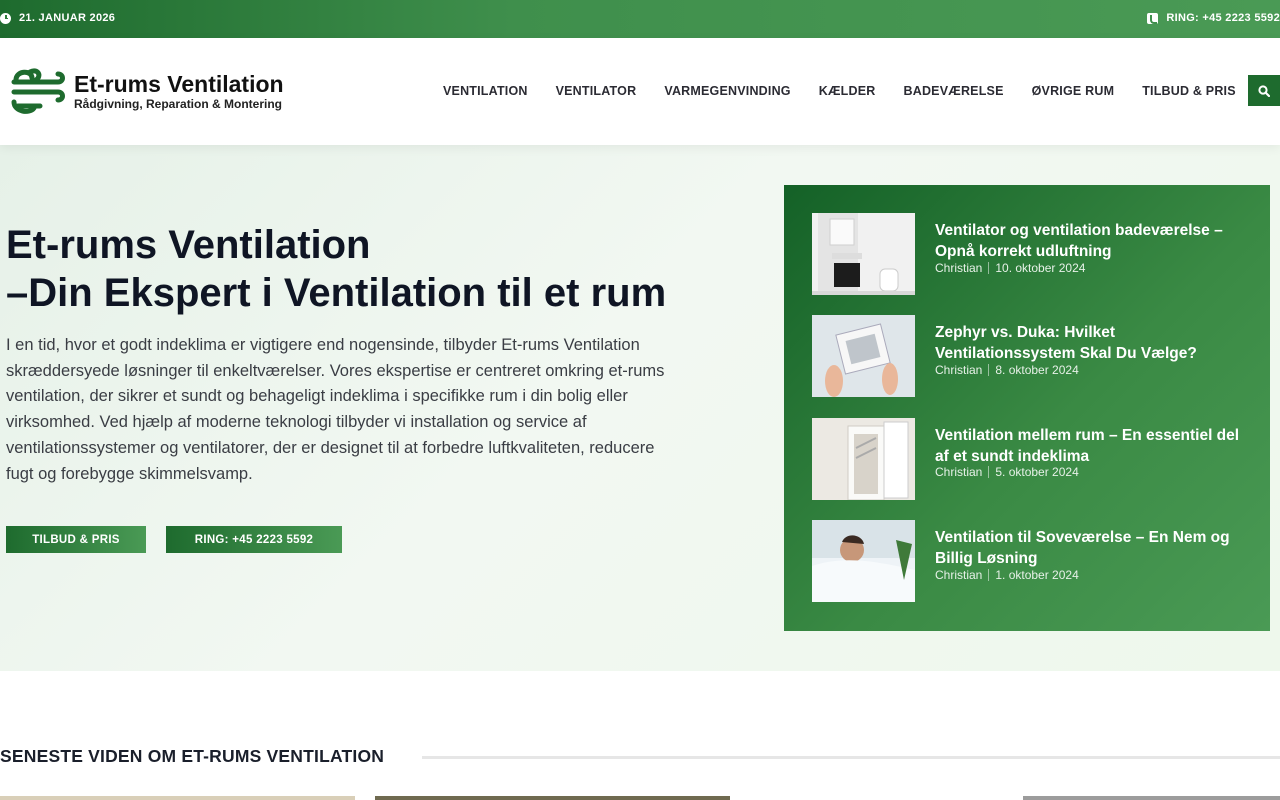 The width and height of the screenshot is (1280, 800). Describe the element at coordinates (254, 539) in the screenshot. I see `call-button: RING: +45 2223 5592` at that location.